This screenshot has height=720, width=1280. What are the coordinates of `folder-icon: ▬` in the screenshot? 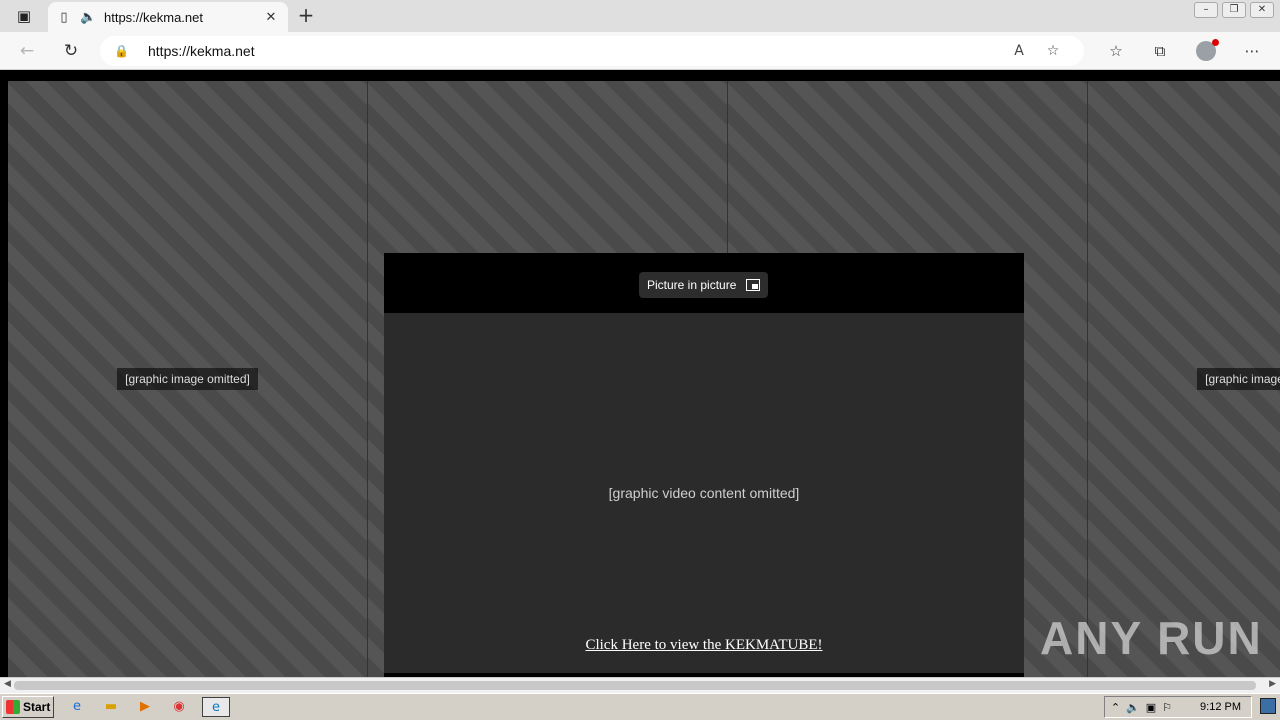 It's located at (111, 707).